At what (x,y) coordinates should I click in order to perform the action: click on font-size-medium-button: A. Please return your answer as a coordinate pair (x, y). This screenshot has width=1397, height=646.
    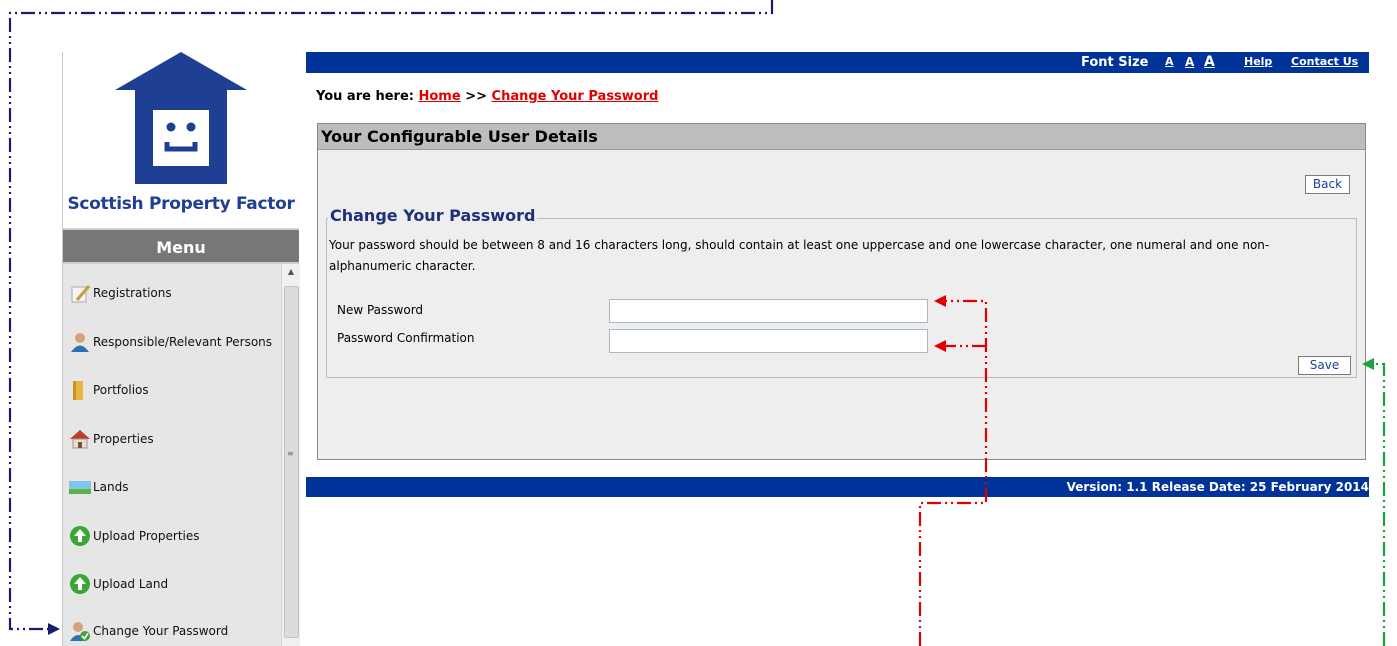
    Looking at the image, I should click on (1189, 62).